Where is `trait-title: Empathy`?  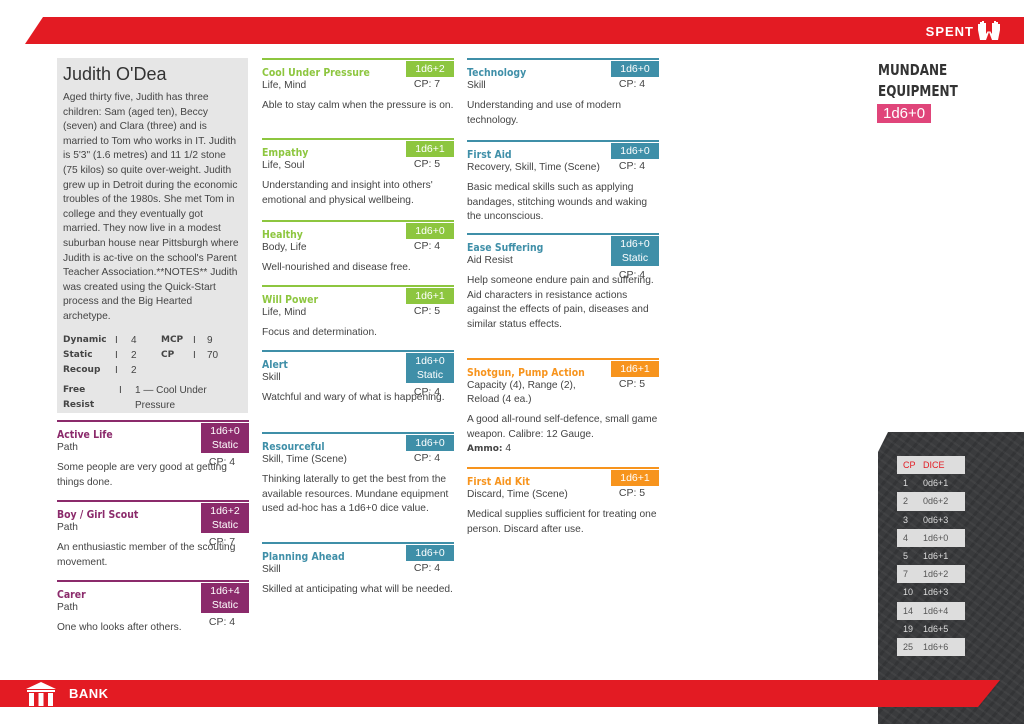
trait-title: Empathy is located at coordinates (285, 152).